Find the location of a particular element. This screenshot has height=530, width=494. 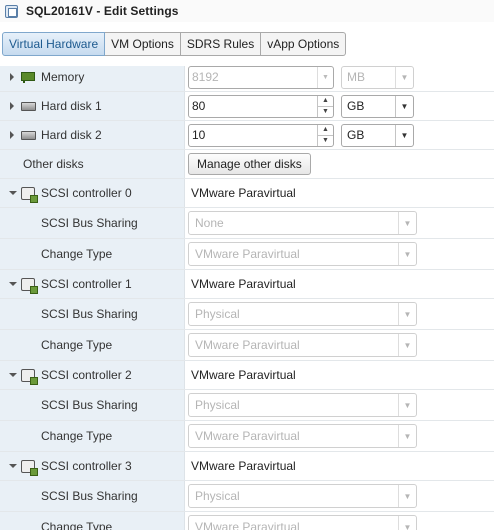

scsi-controller-2-label-cell: SCSI controller 2 is located at coordinates (92, 375).